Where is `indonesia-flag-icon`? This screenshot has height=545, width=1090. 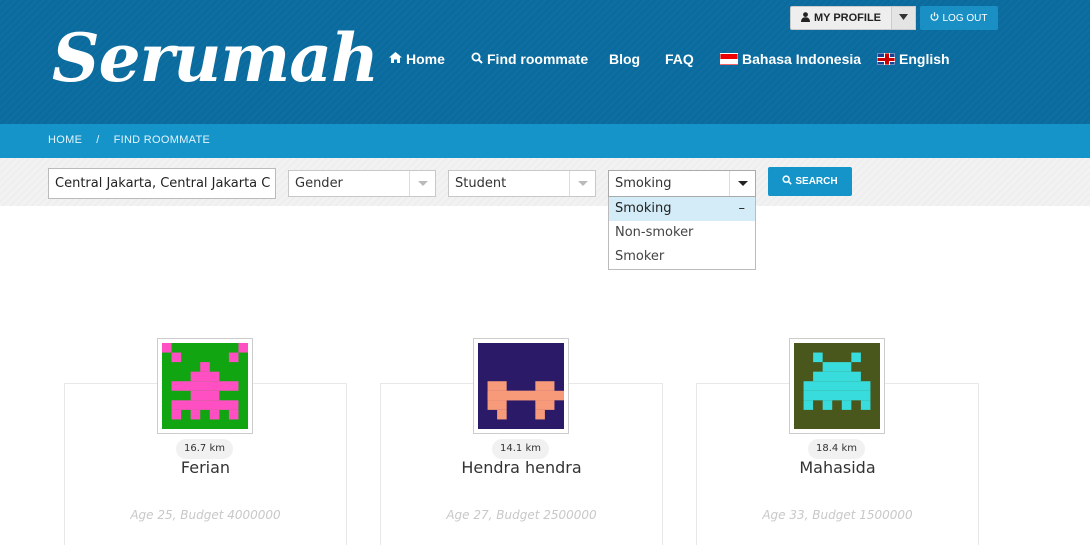
indonesia-flag-icon is located at coordinates (729, 59).